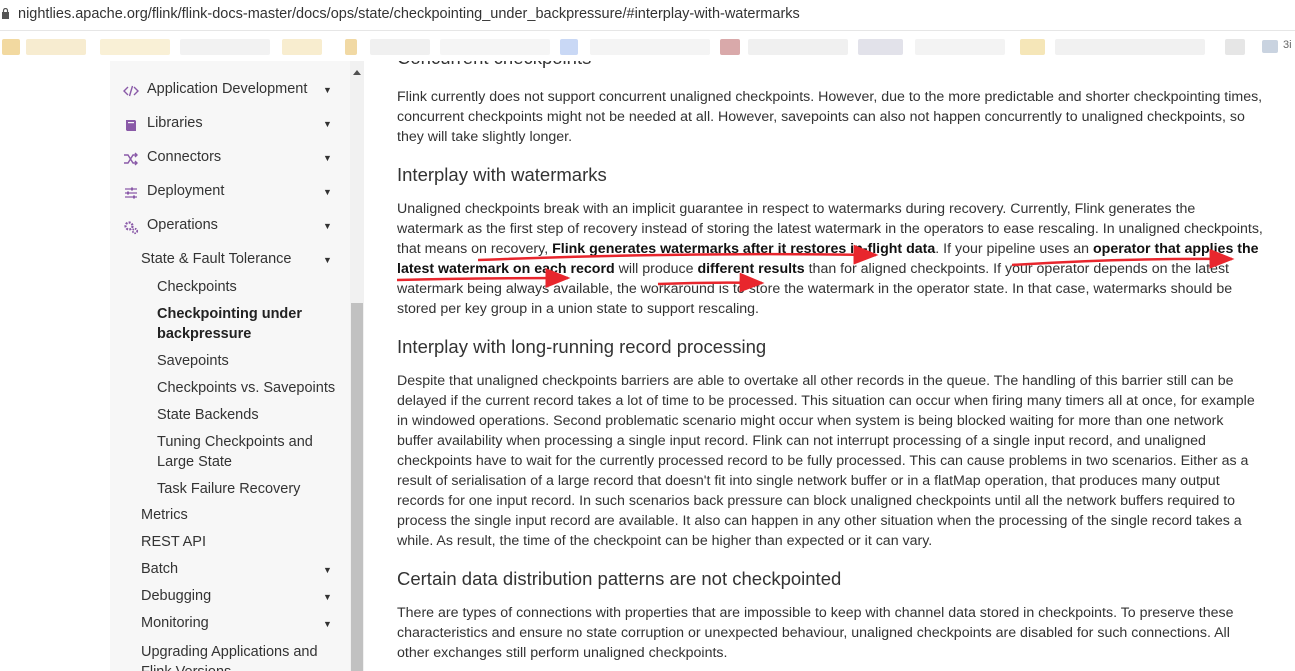 The width and height of the screenshot is (1295, 671). Describe the element at coordinates (229, 489) in the screenshot. I see `sidebar-item-label: Task Failure Recovery` at that location.